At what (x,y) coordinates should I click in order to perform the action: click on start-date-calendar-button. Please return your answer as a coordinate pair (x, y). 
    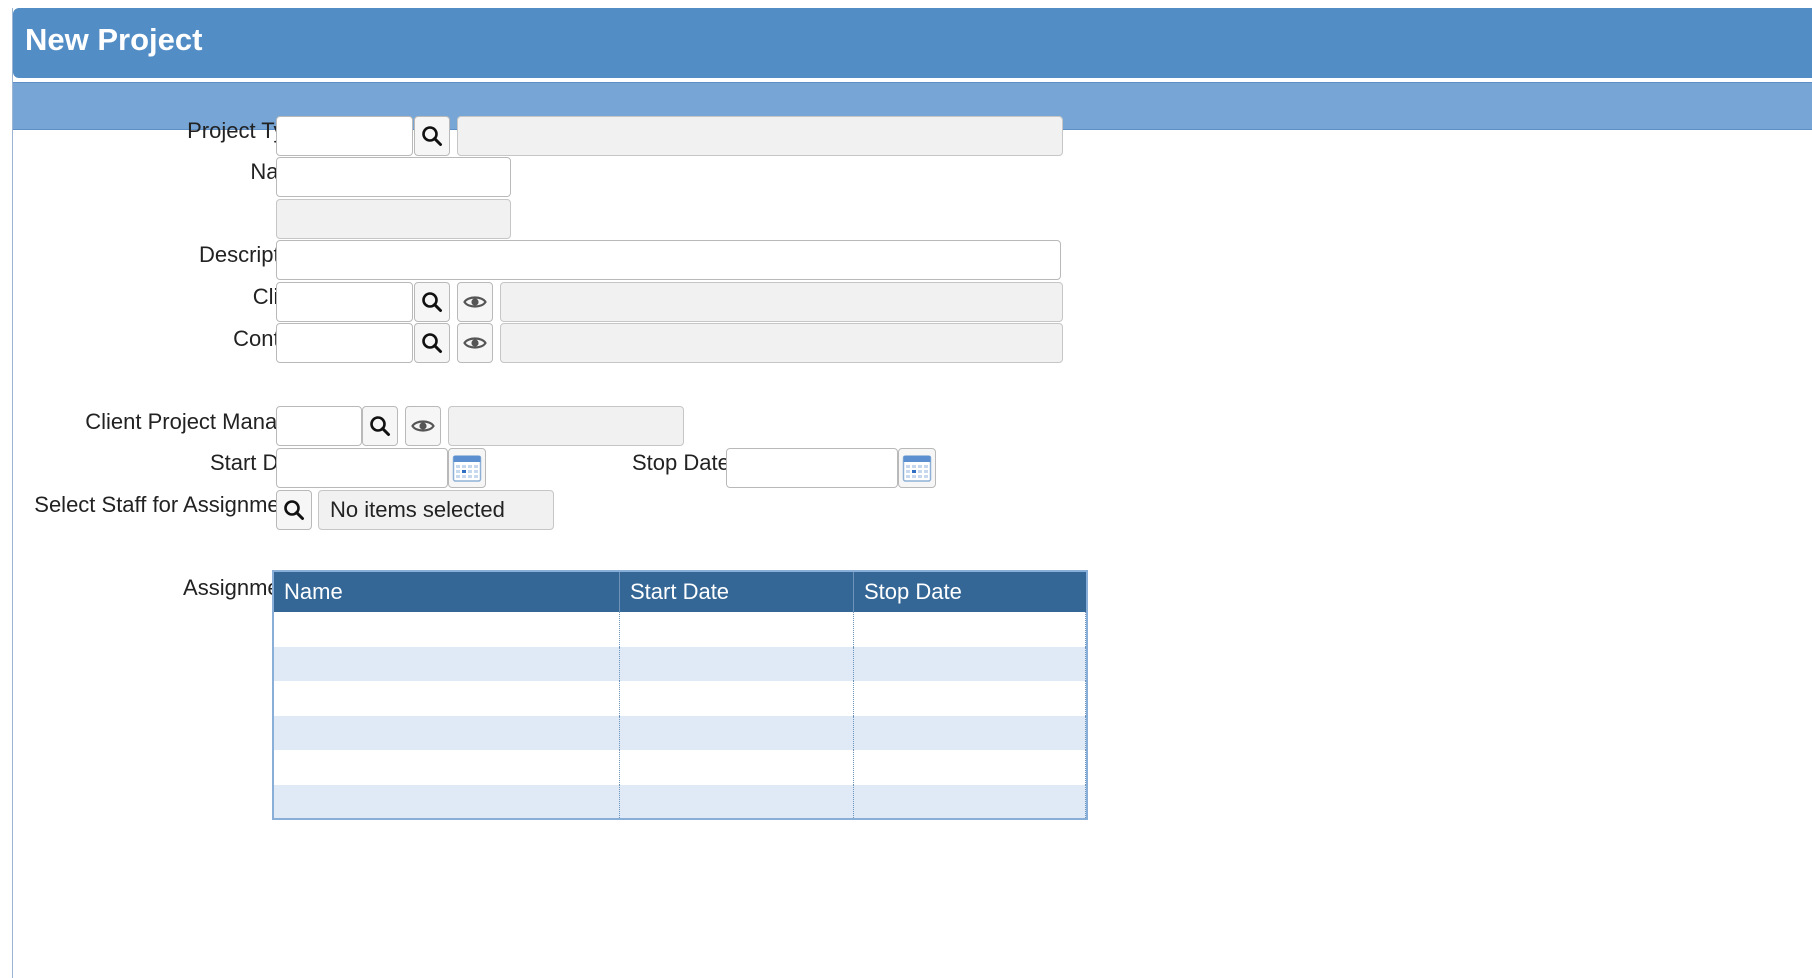
    Looking at the image, I should click on (467, 468).